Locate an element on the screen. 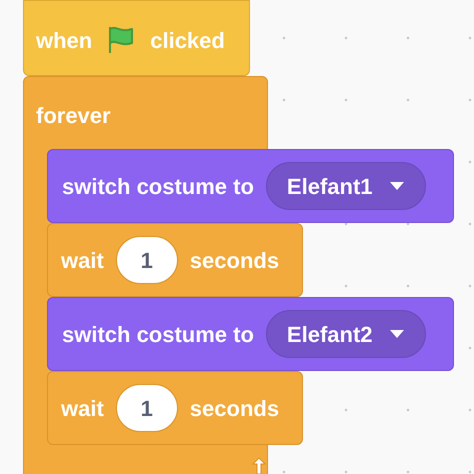 Image resolution: width=474 pixels, height=474 pixels. block-label: forever is located at coordinates (73, 115).